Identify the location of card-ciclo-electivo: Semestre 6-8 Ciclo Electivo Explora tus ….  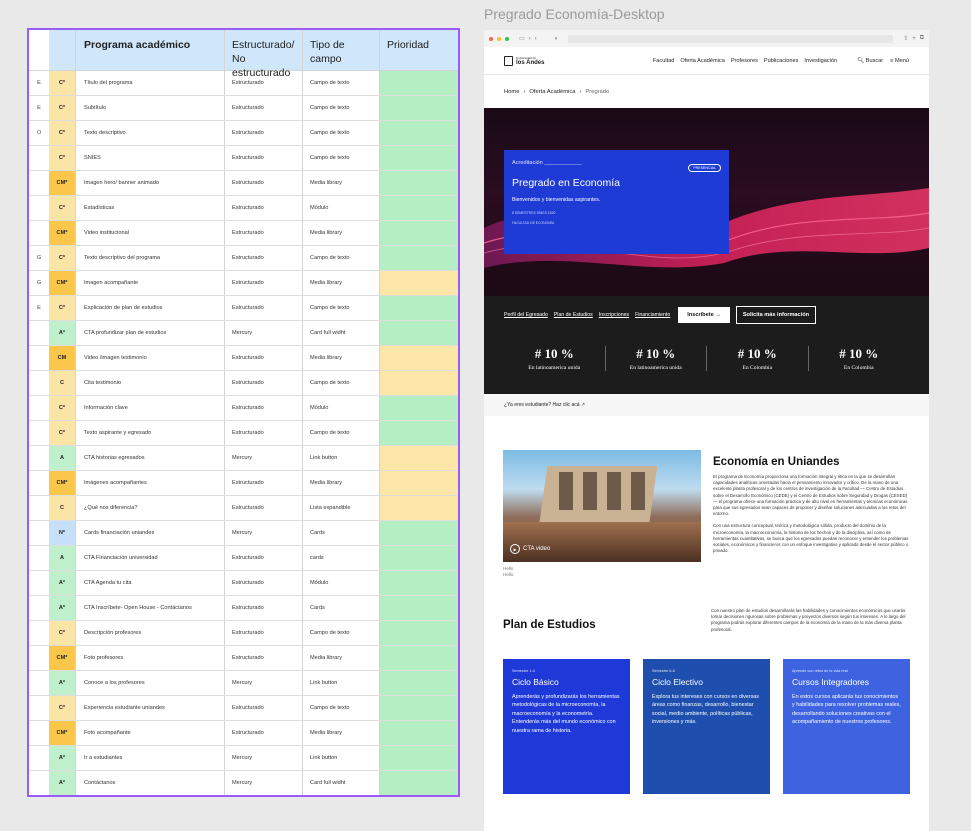
(706, 726).